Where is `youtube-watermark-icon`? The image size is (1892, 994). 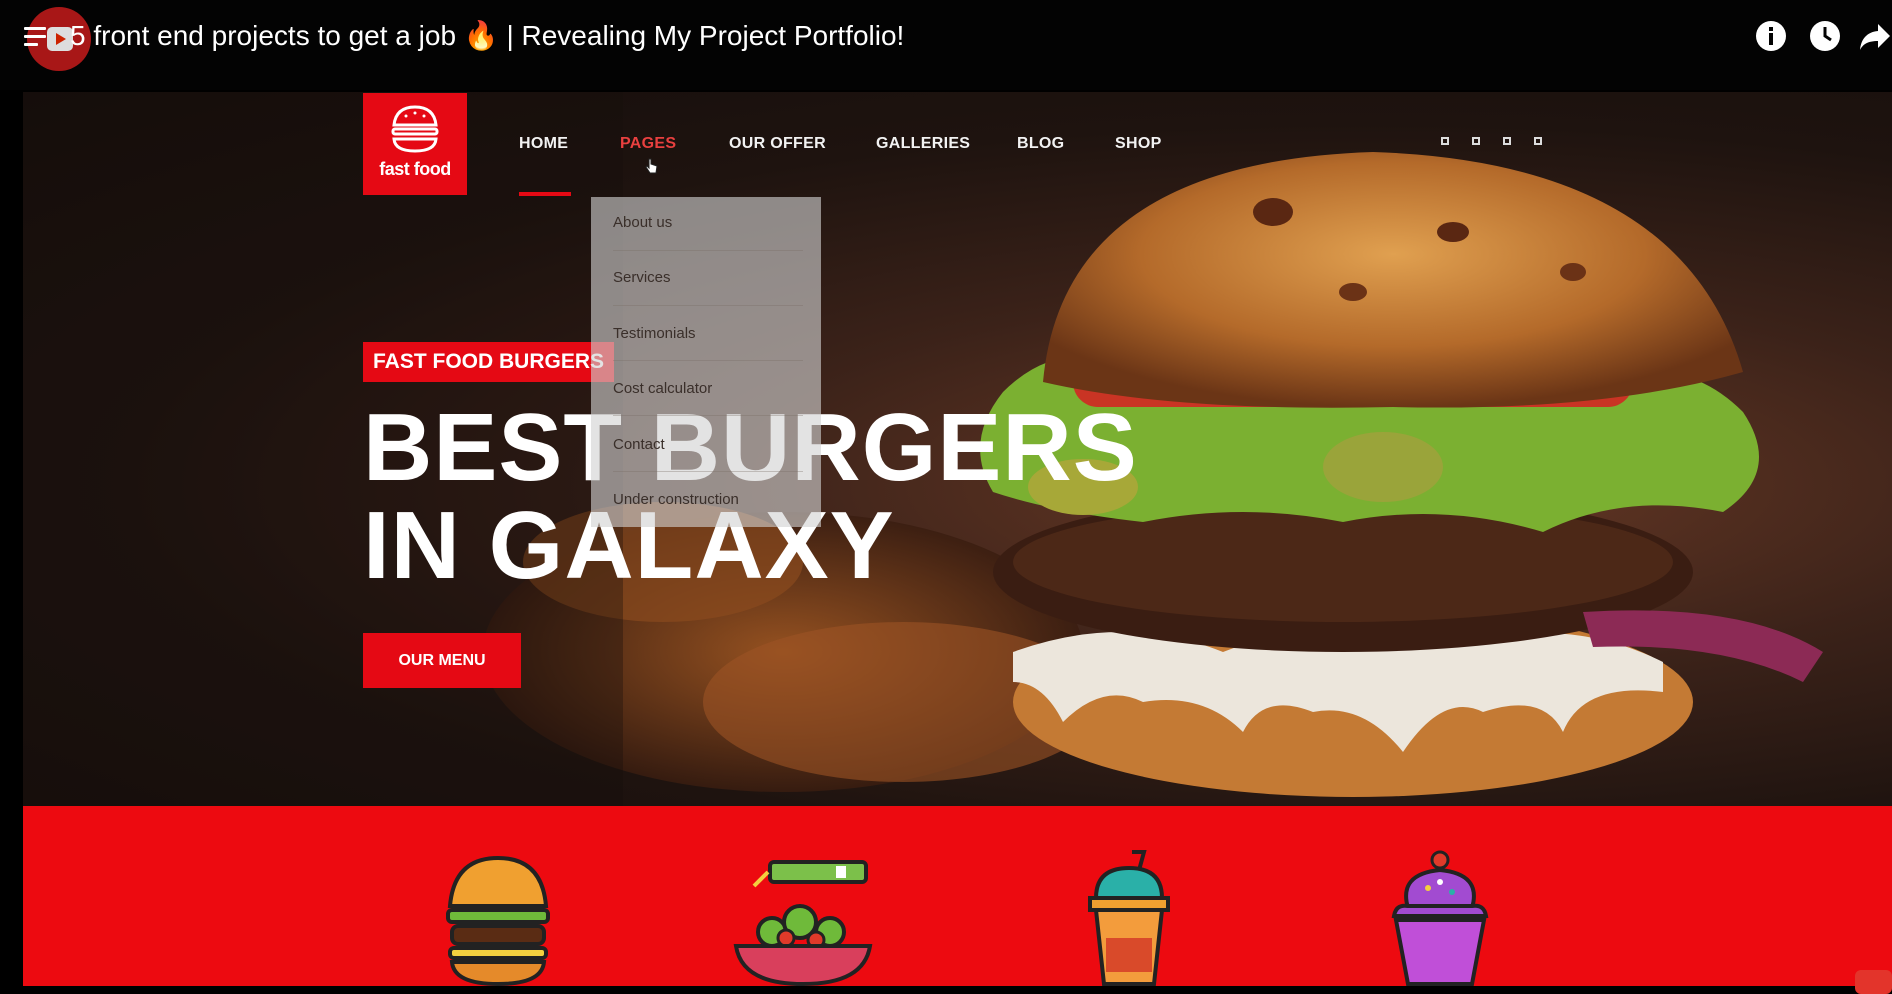
youtube-watermark-icon is located at coordinates (1873, 982).